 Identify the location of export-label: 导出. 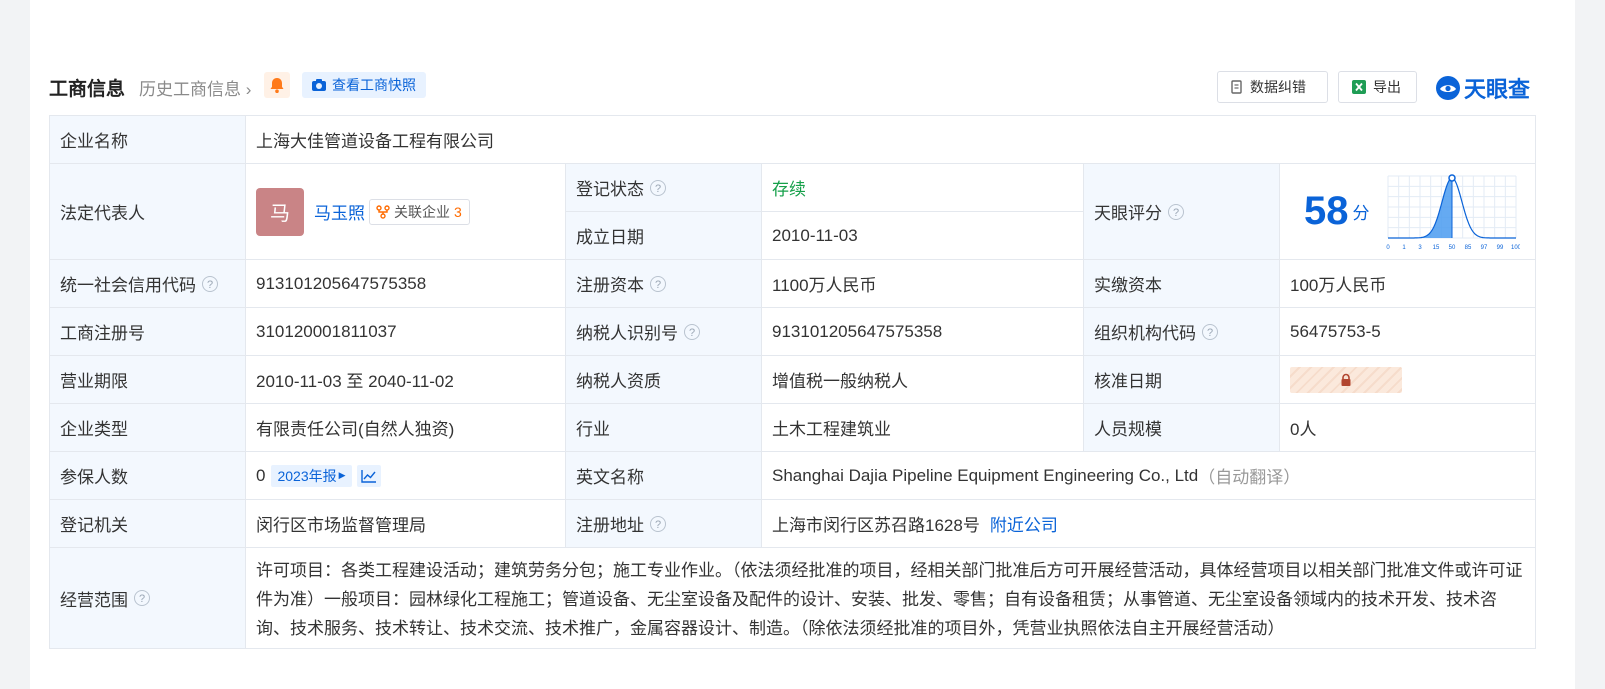
(1387, 87).